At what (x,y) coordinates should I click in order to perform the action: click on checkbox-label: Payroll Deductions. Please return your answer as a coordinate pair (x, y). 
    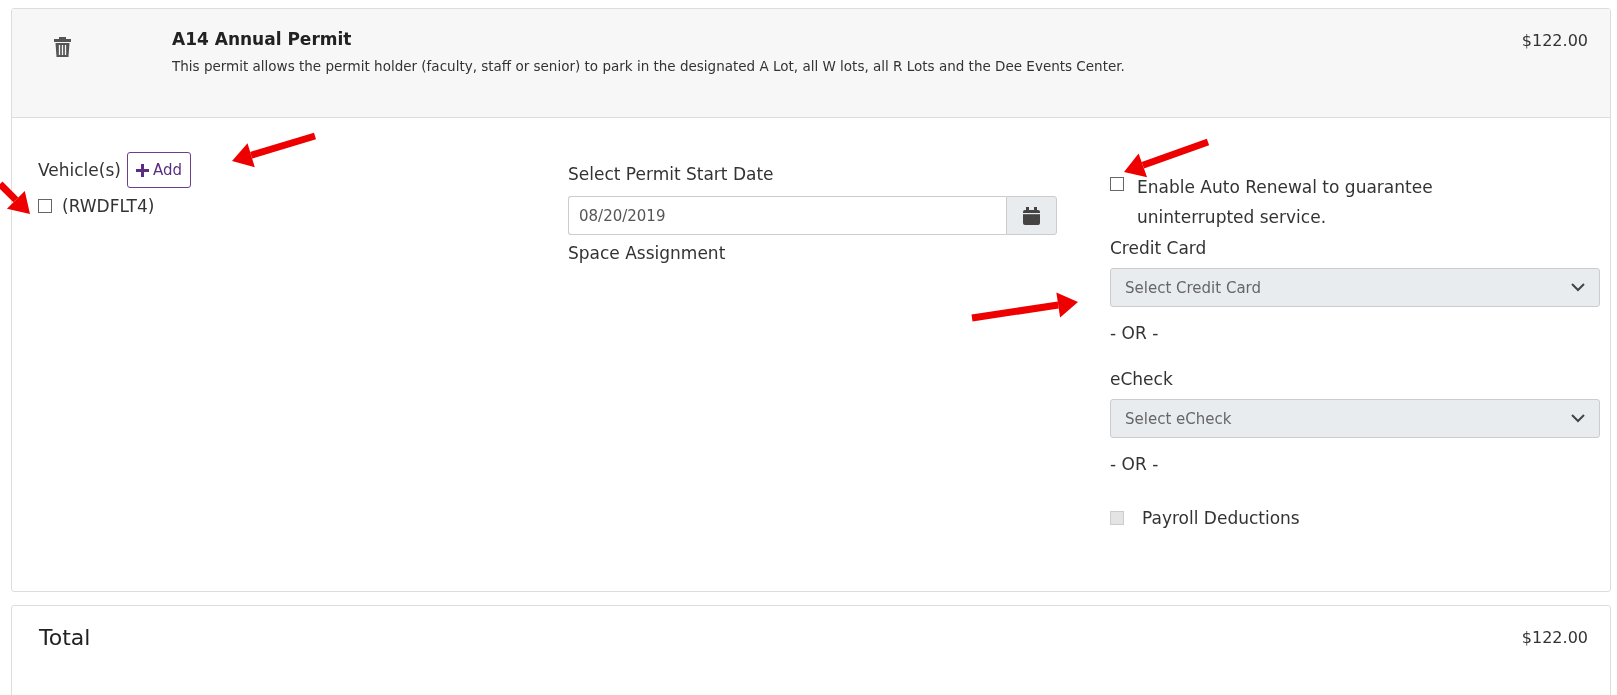
    Looking at the image, I should click on (1221, 518).